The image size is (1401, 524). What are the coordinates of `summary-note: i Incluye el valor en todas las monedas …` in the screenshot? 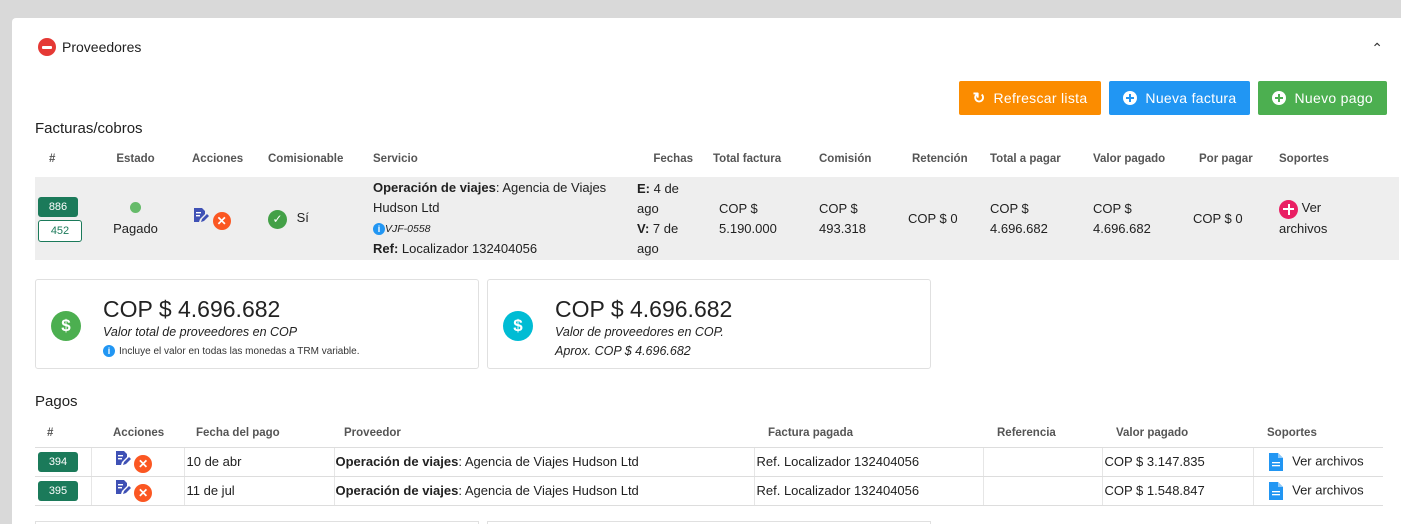 It's located at (231, 351).